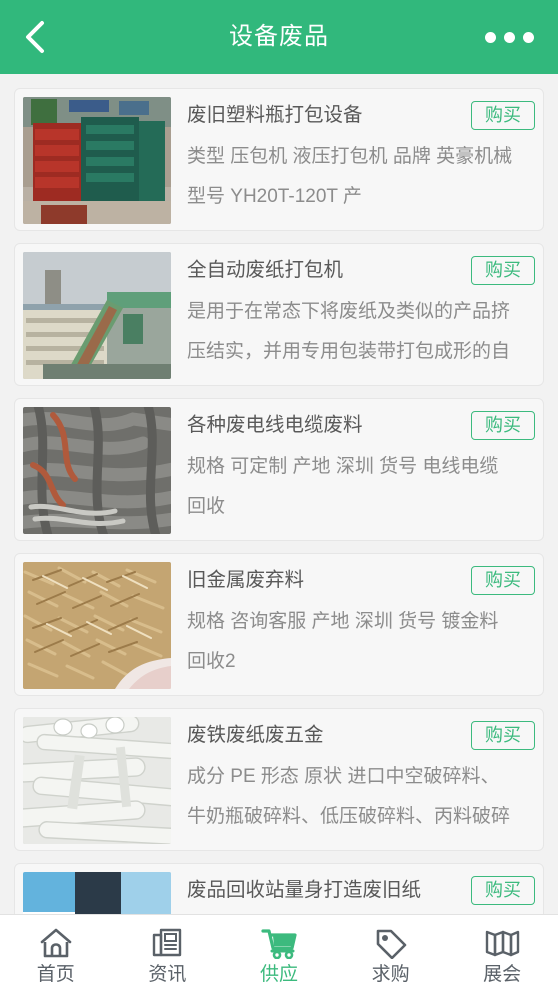  What do you see at coordinates (255, 735) in the screenshot?
I see `product-title: 废铁废纸废五金` at bounding box center [255, 735].